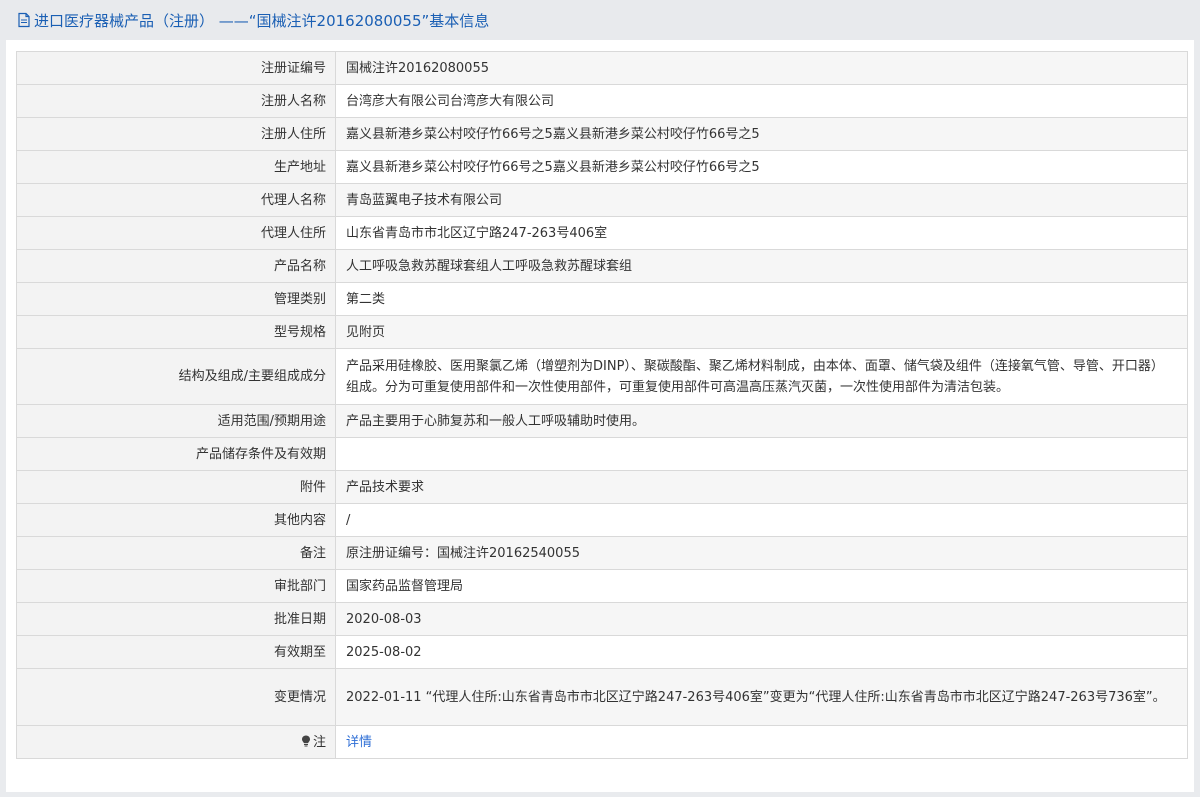  What do you see at coordinates (176, 421) in the screenshot?
I see `row-label: 适用范围/预期用途` at bounding box center [176, 421].